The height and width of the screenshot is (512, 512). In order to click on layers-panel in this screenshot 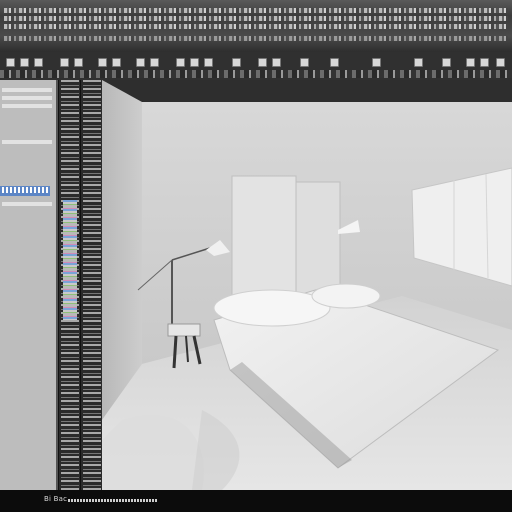, I will do `click(29, 285)`.